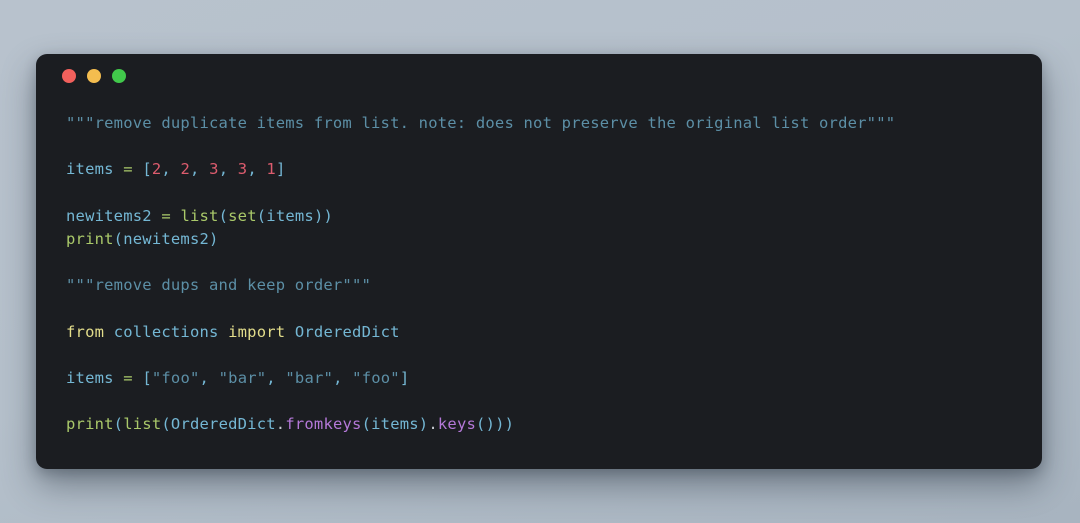 The image size is (1080, 523). Describe the element at coordinates (219, 285) in the screenshot. I see `code-token: """remove dups and keep order"""` at that location.